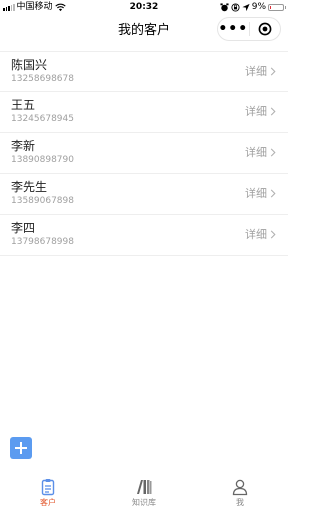 This screenshot has height=512, width=320. I want to click on person-icon, so click(240, 487).